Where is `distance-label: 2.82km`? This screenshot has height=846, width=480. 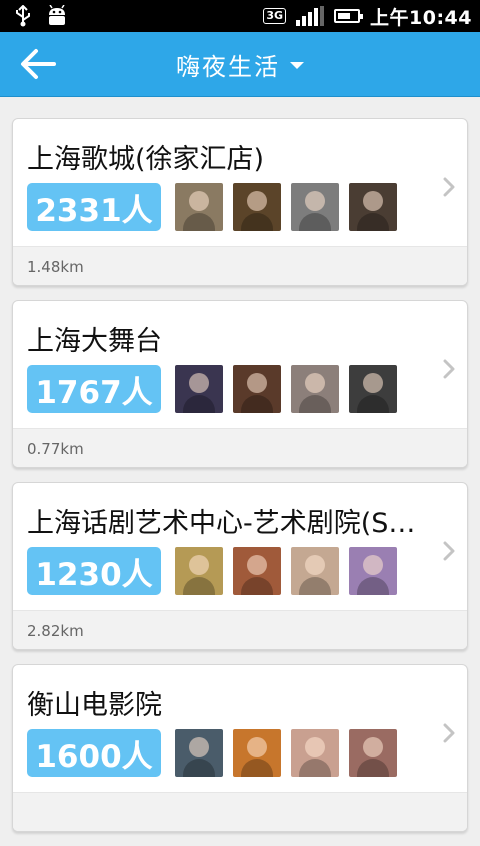
distance-label: 2.82km is located at coordinates (55, 631).